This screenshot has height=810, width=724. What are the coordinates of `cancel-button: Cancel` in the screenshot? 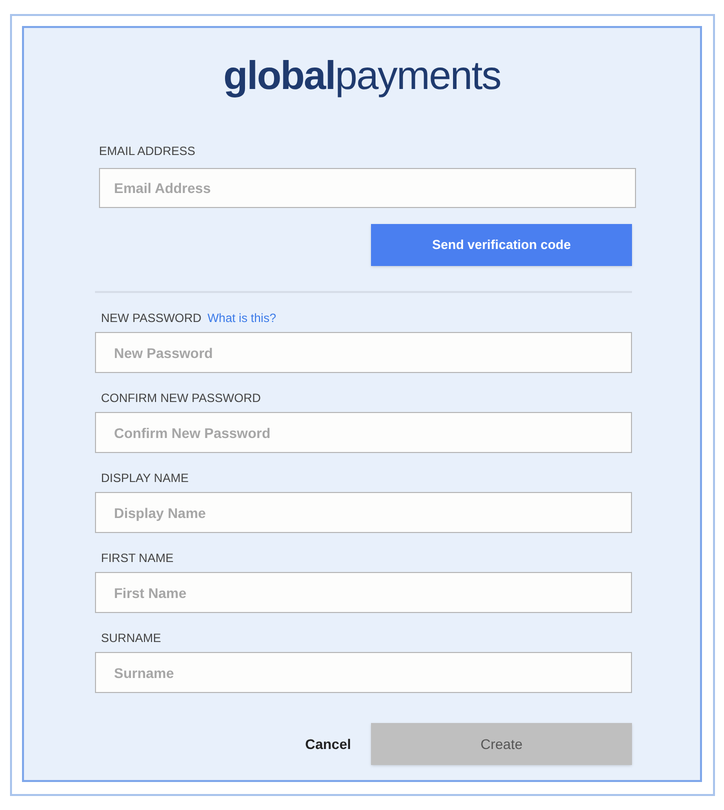 It's located at (328, 744).